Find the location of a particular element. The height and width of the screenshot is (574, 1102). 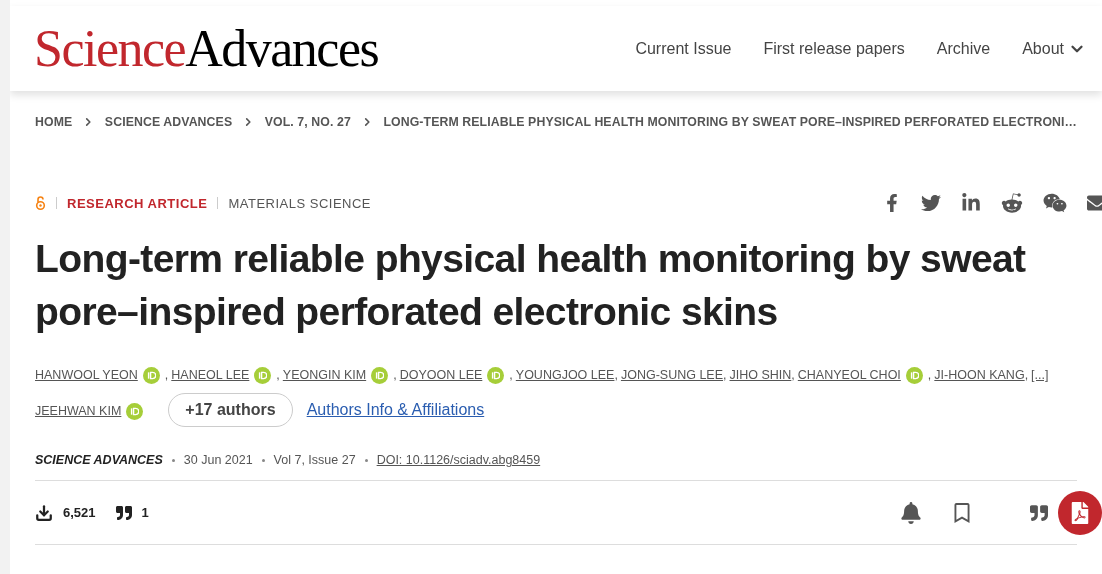

author-link: JI-HOON KANG is located at coordinates (979, 375).